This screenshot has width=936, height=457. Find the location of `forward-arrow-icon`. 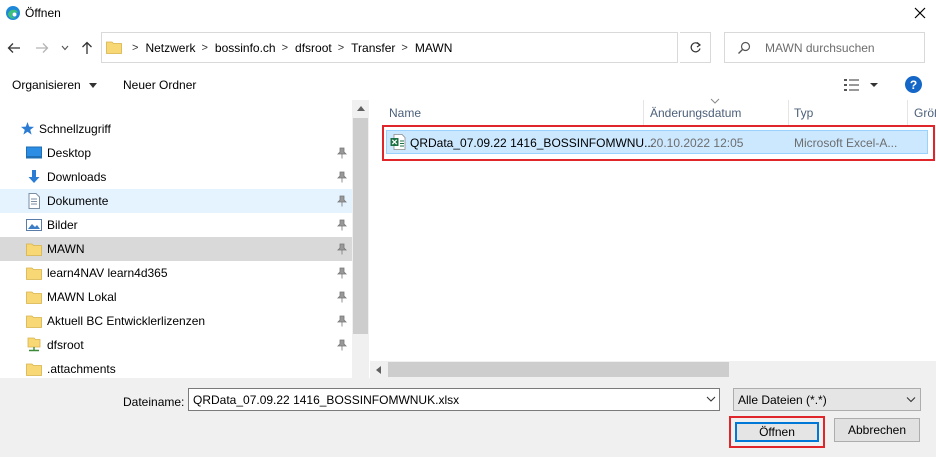

forward-arrow-icon is located at coordinates (42, 48).